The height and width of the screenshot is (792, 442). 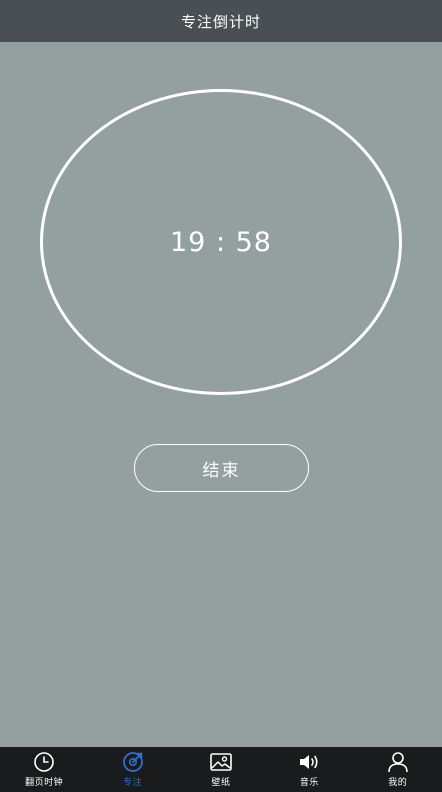 I want to click on user-icon, so click(x=398, y=762).